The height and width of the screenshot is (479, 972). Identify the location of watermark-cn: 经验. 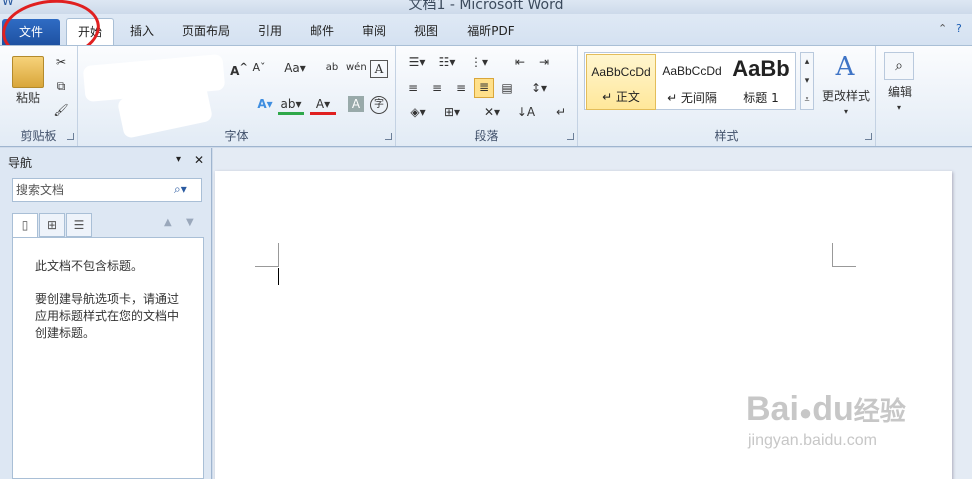
(879, 411).